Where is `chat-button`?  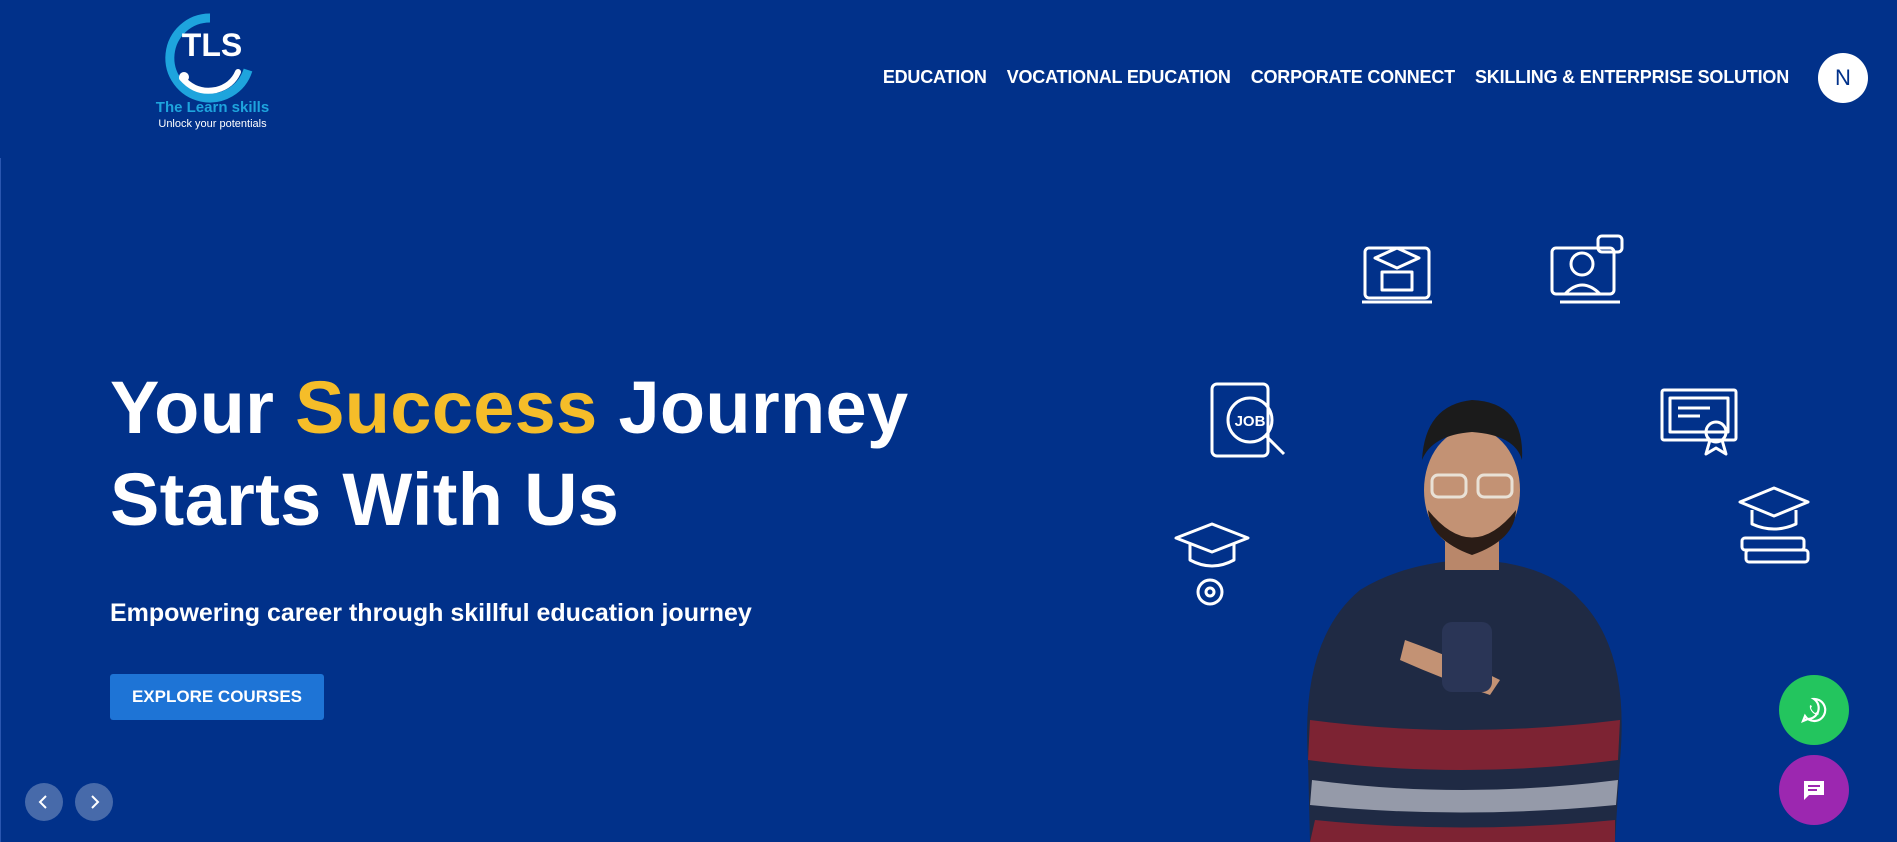
chat-button is located at coordinates (1814, 790).